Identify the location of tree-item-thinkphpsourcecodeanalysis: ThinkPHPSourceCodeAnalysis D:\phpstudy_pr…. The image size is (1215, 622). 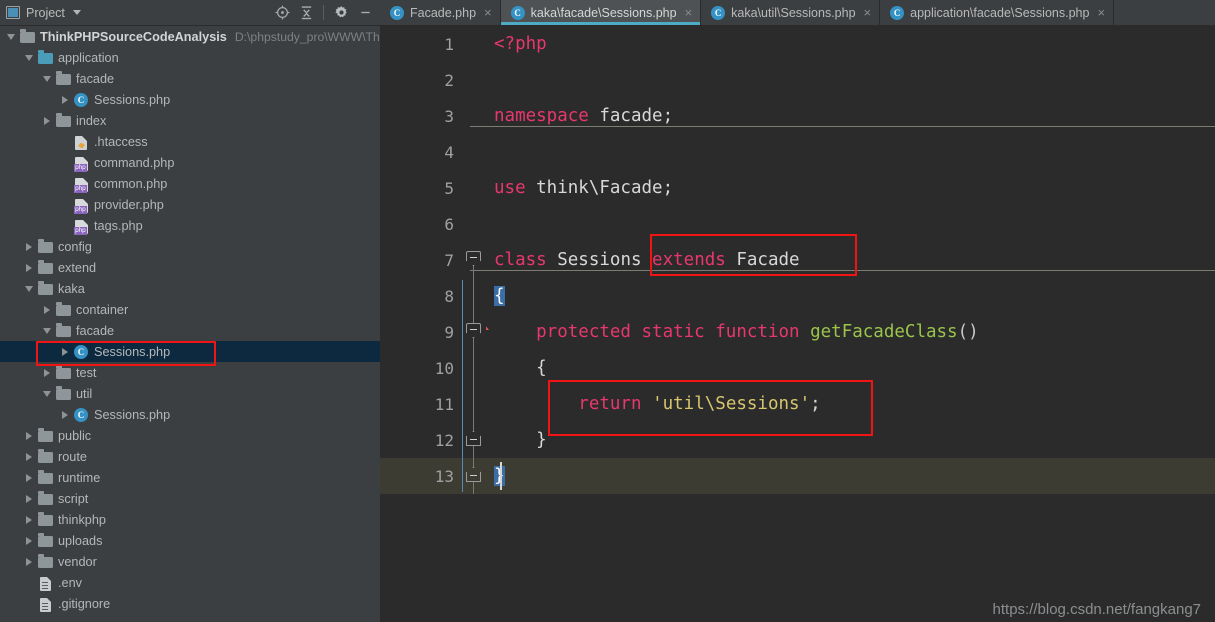
(190, 36).